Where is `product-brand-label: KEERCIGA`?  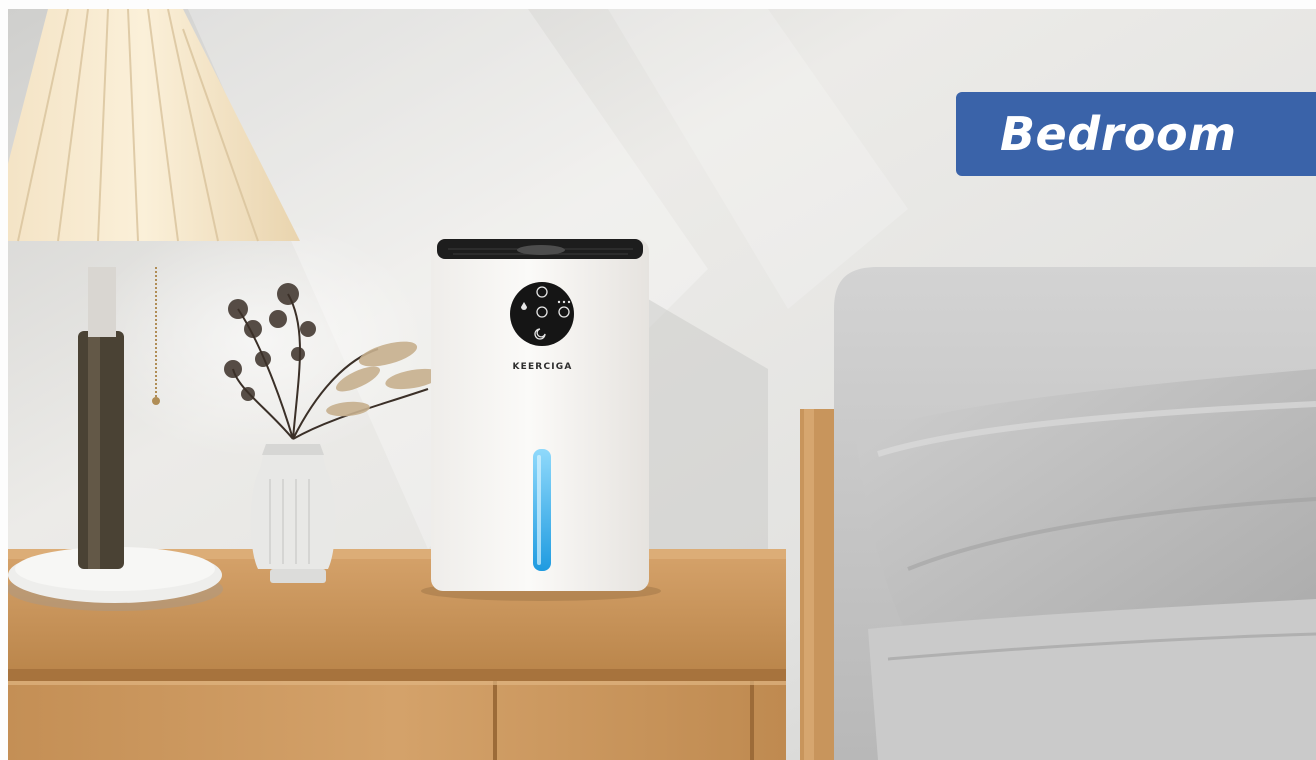
product-brand-label: KEERCIGA is located at coordinates (542, 367).